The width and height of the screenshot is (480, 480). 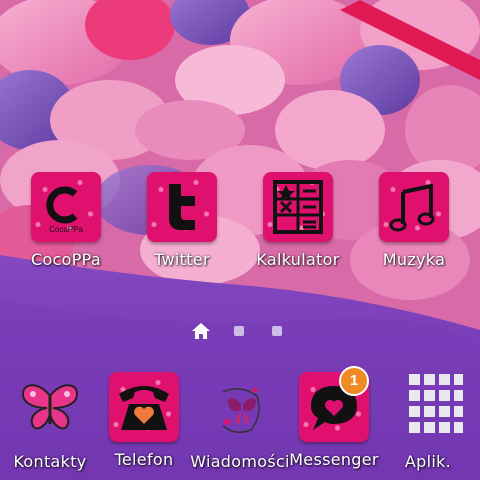 What do you see at coordinates (298, 259) in the screenshot?
I see `app-label-kalkulator: Kalkulator` at bounding box center [298, 259].